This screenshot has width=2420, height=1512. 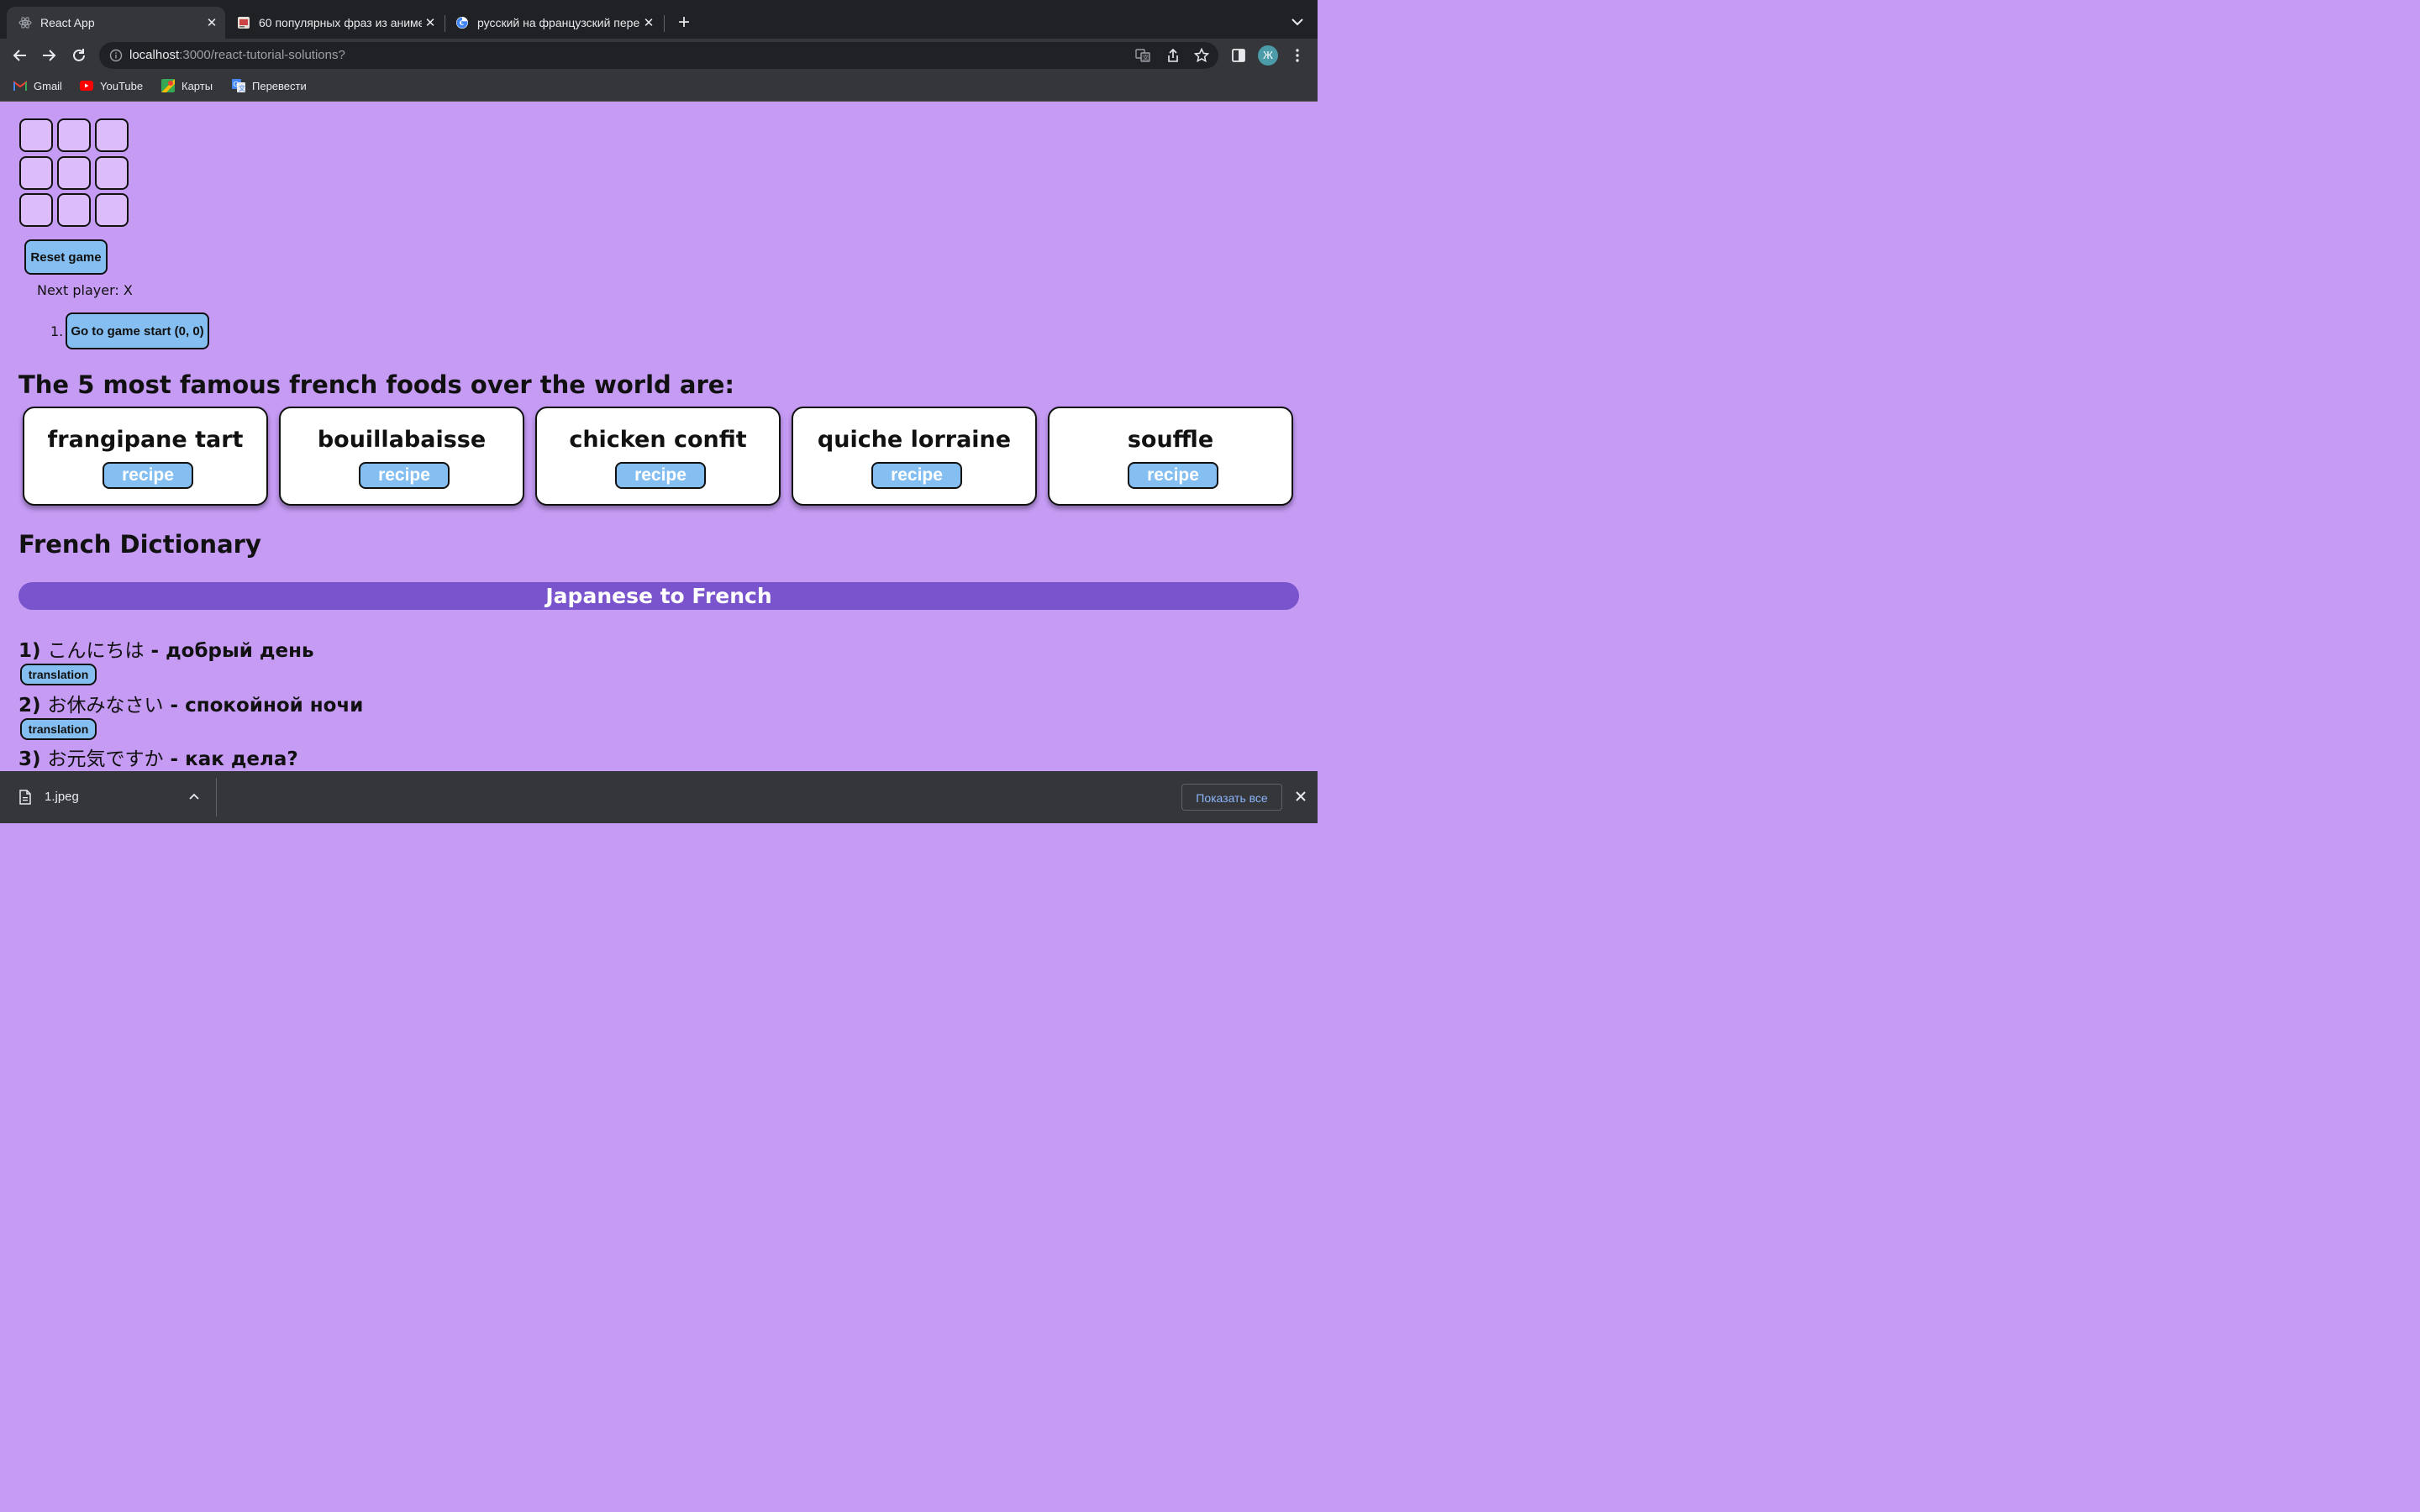 What do you see at coordinates (334, 23) in the screenshot?
I see `tab-anime-phrases: 60 популярных фраз из аниме ✕` at bounding box center [334, 23].